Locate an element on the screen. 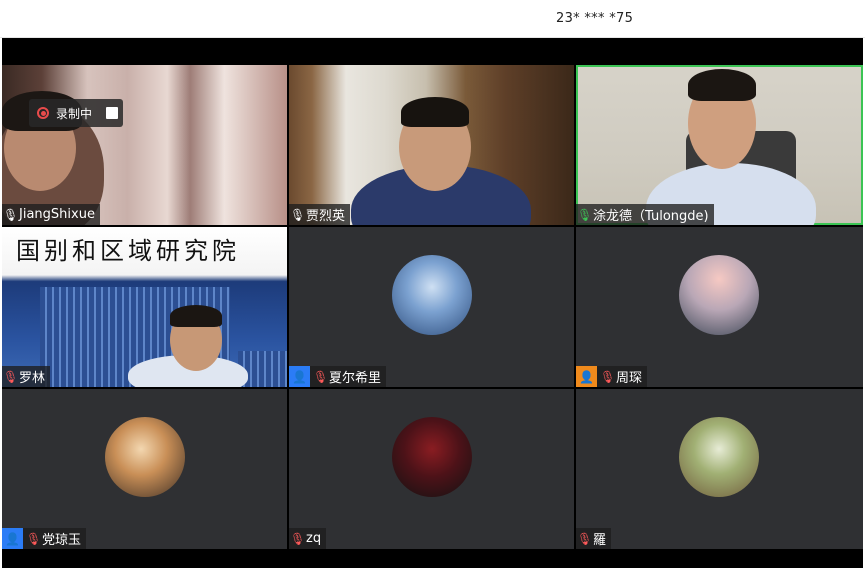  recording-indicator: 录制中 is located at coordinates (76, 113).